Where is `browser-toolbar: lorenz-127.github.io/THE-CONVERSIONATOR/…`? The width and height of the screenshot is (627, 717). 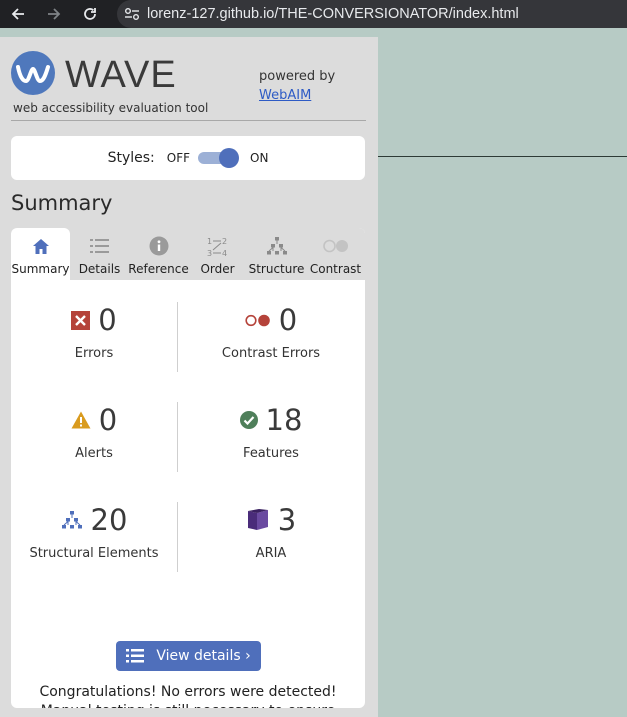
browser-toolbar: lorenz-127.github.io/THE-CONVERSIONATOR/… is located at coordinates (313, 14).